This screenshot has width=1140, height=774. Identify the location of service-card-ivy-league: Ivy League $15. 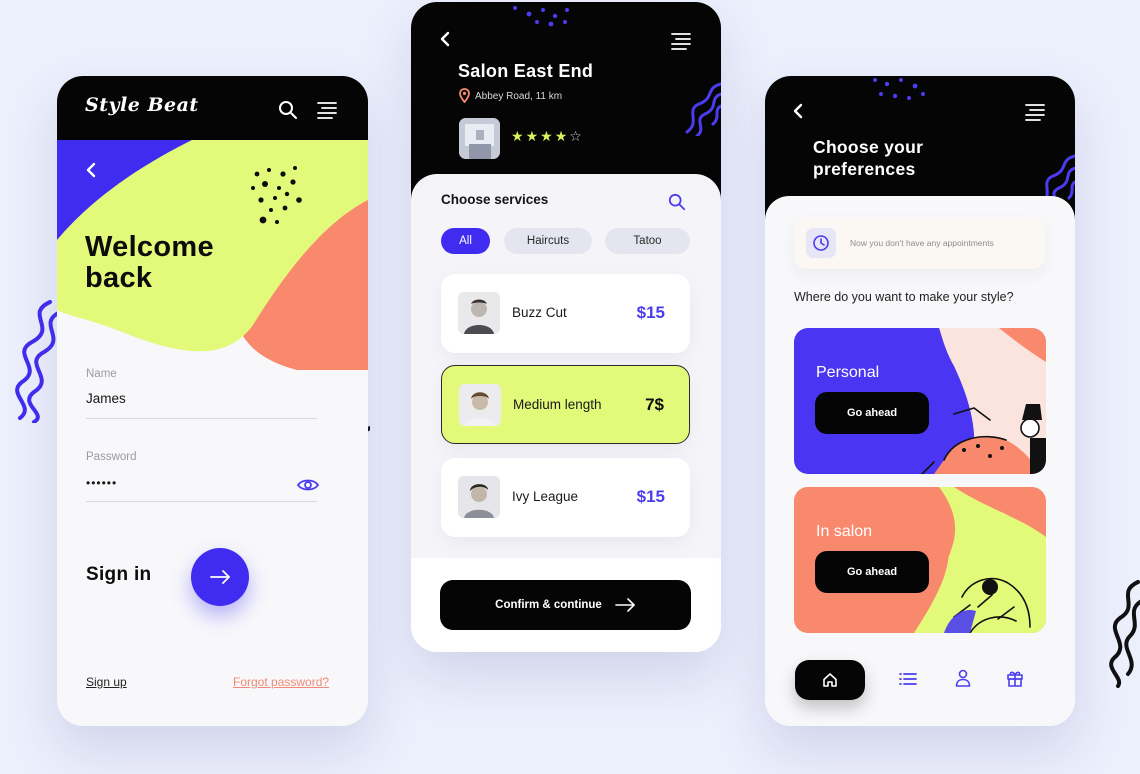
(565, 497).